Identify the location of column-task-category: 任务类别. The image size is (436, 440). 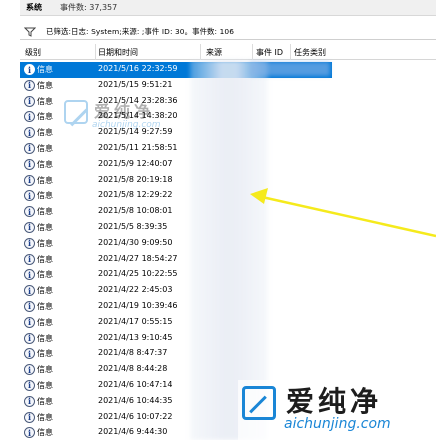
(310, 52).